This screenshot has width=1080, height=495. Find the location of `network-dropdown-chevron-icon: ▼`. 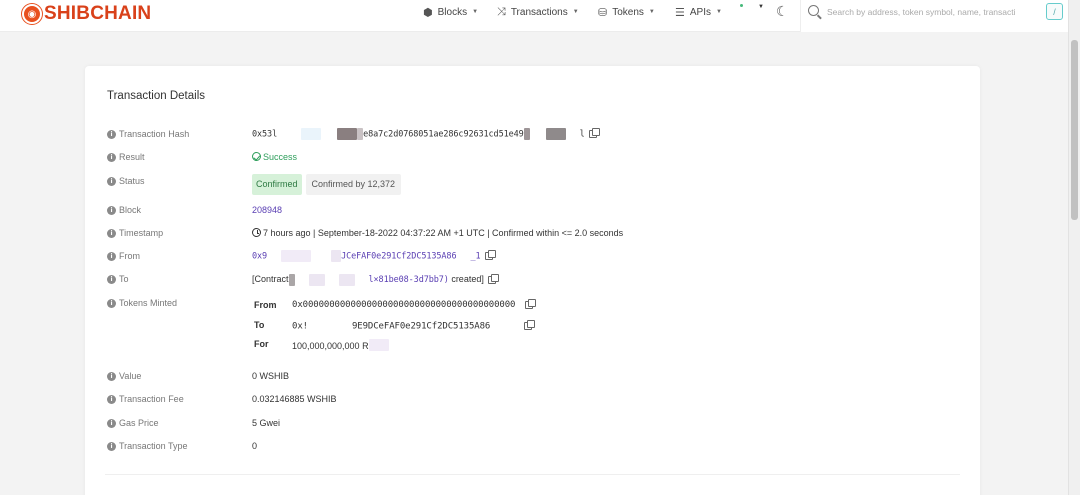

network-dropdown-chevron-icon: ▼ is located at coordinates (761, 7).